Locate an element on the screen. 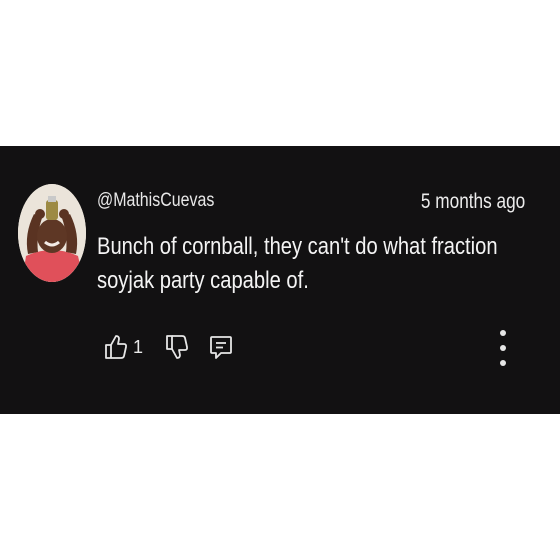 Image resolution: width=560 pixels, height=560 pixels. thumbs-down-icon is located at coordinates (177, 347).